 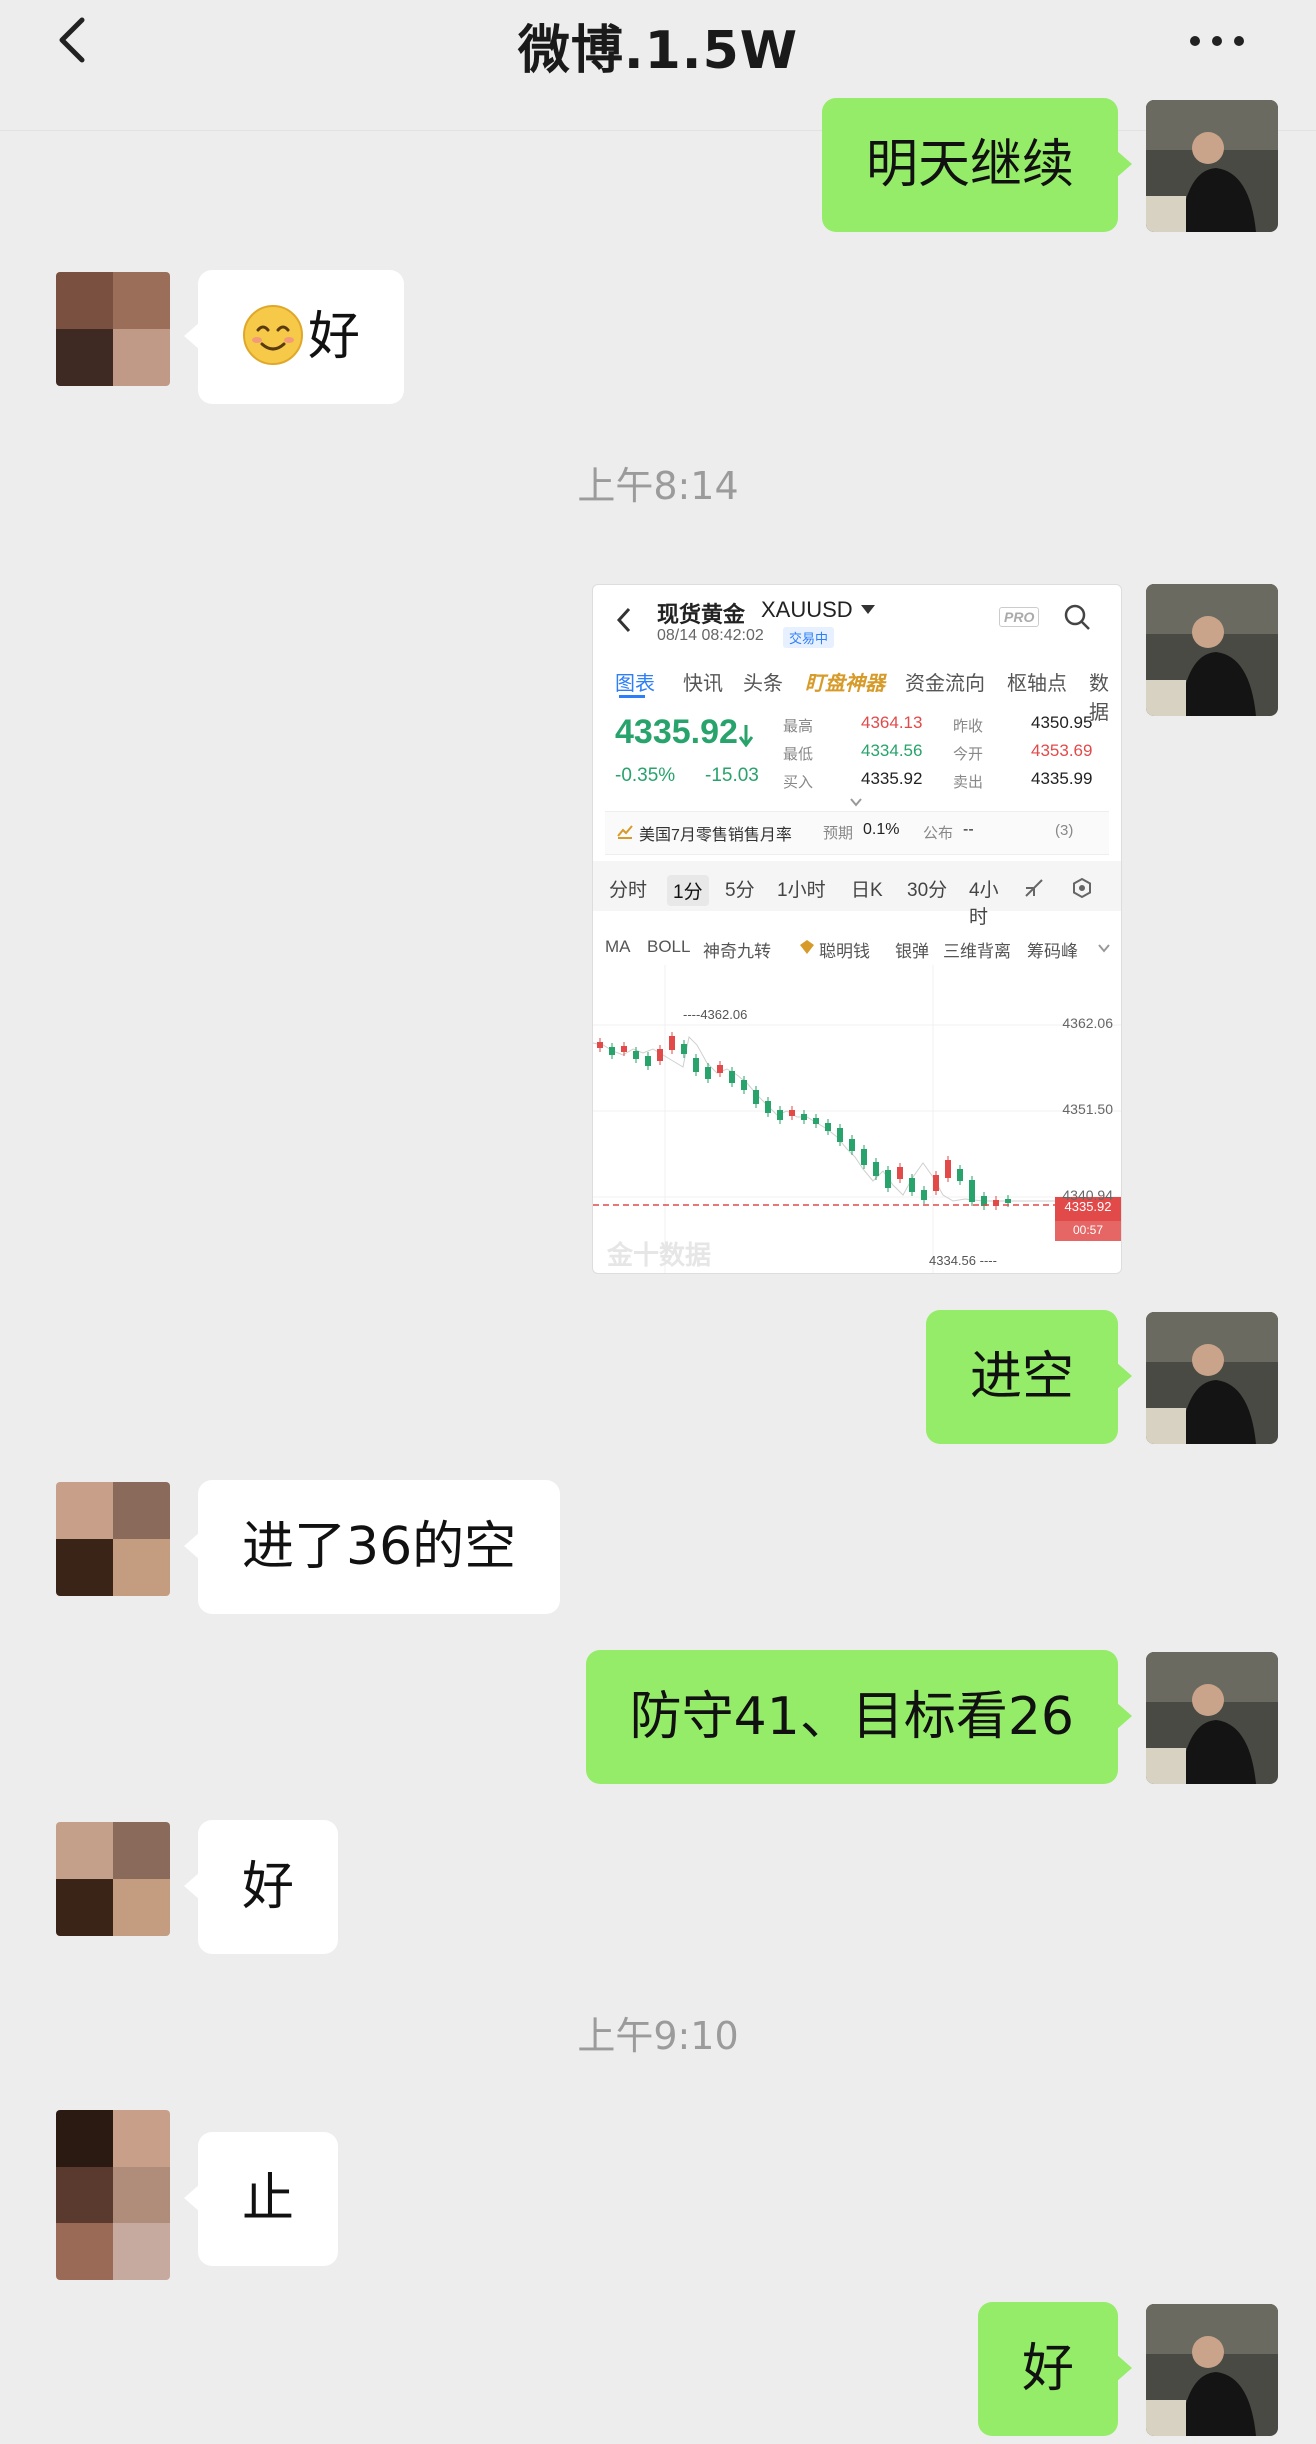 I want to click on stat-label: 卖出, so click(x=968, y=782).